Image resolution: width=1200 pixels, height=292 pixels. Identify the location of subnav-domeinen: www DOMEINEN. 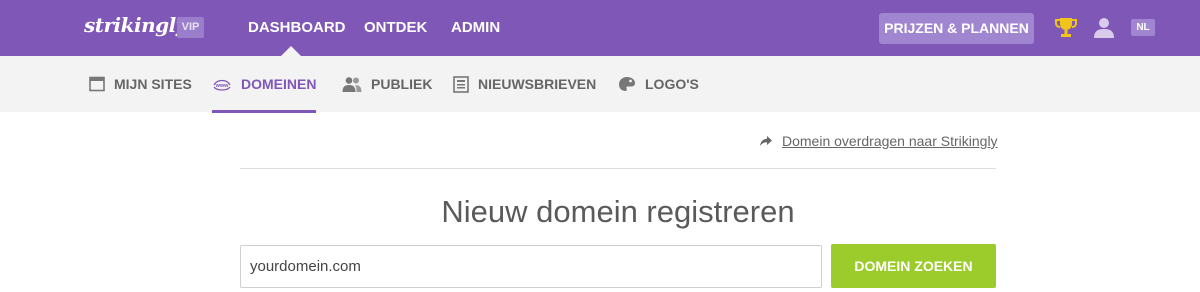
(264, 84).